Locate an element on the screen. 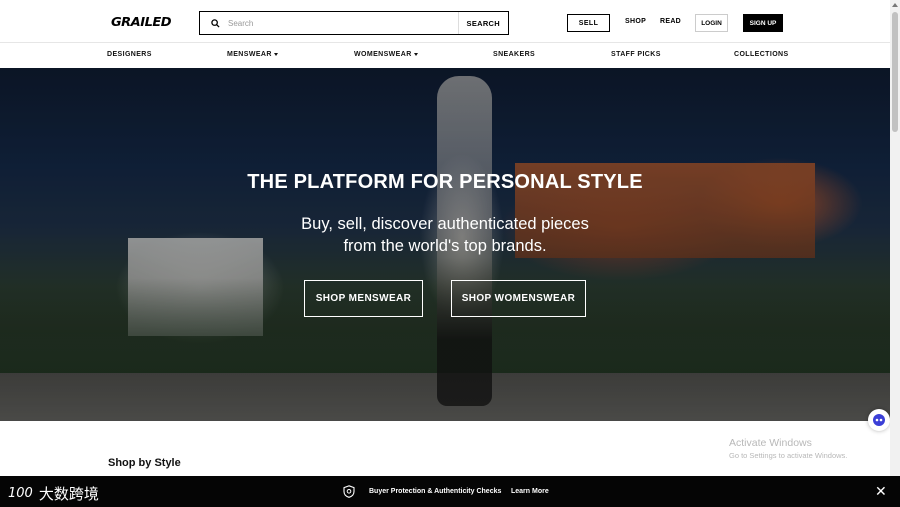 The width and height of the screenshot is (900, 507). shop-link: SHOP is located at coordinates (635, 21).